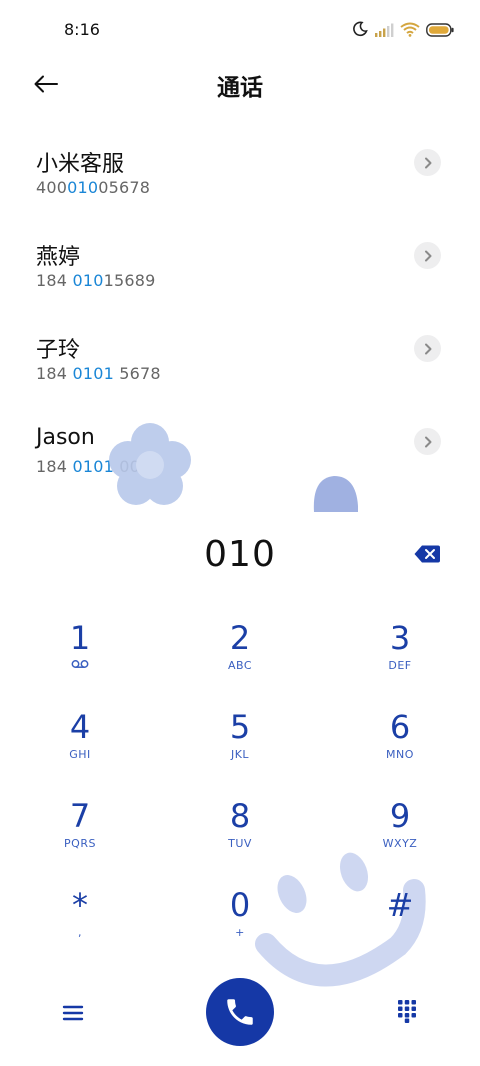 The width and height of the screenshot is (480, 1066). I want to click on number-part: 0029, so click(137, 466).